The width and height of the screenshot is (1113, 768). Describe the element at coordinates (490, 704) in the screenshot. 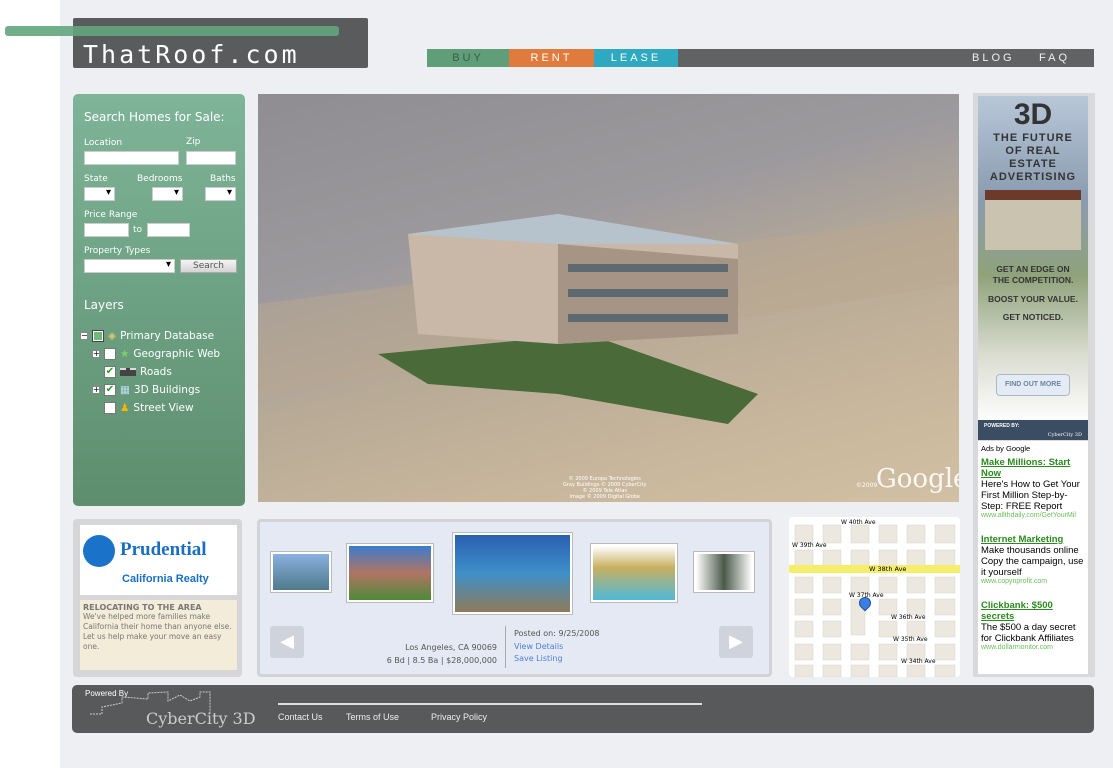

I see `footer-rule` at that location.